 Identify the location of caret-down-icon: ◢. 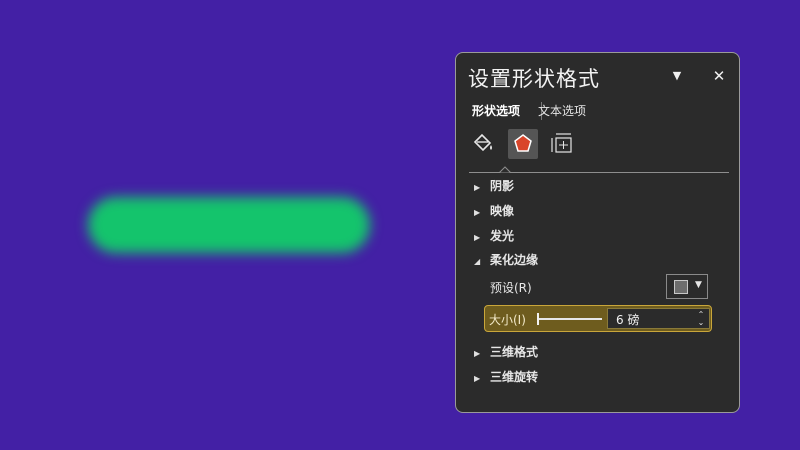
(477, 261).